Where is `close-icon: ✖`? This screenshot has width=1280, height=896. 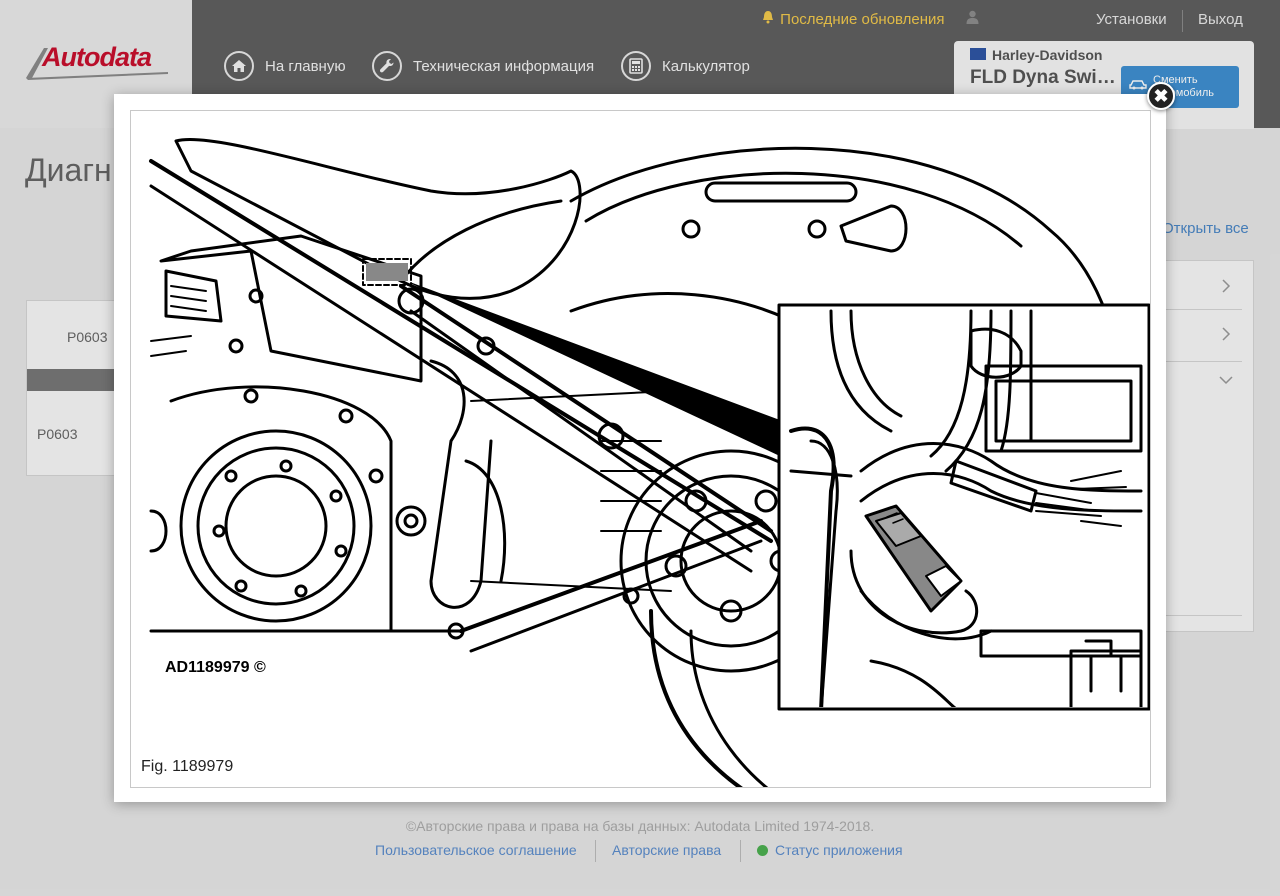 close-icon: ✖ is located at coordinates (1161, 95).